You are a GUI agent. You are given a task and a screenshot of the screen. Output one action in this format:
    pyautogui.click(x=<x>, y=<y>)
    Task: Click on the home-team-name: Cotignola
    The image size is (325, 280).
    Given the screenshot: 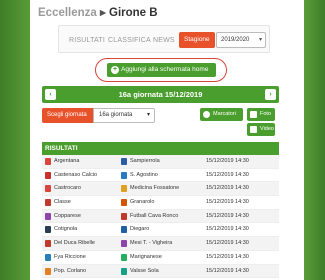 What is the action you would take?
    pyautogui.click(x=66, y=229)
    